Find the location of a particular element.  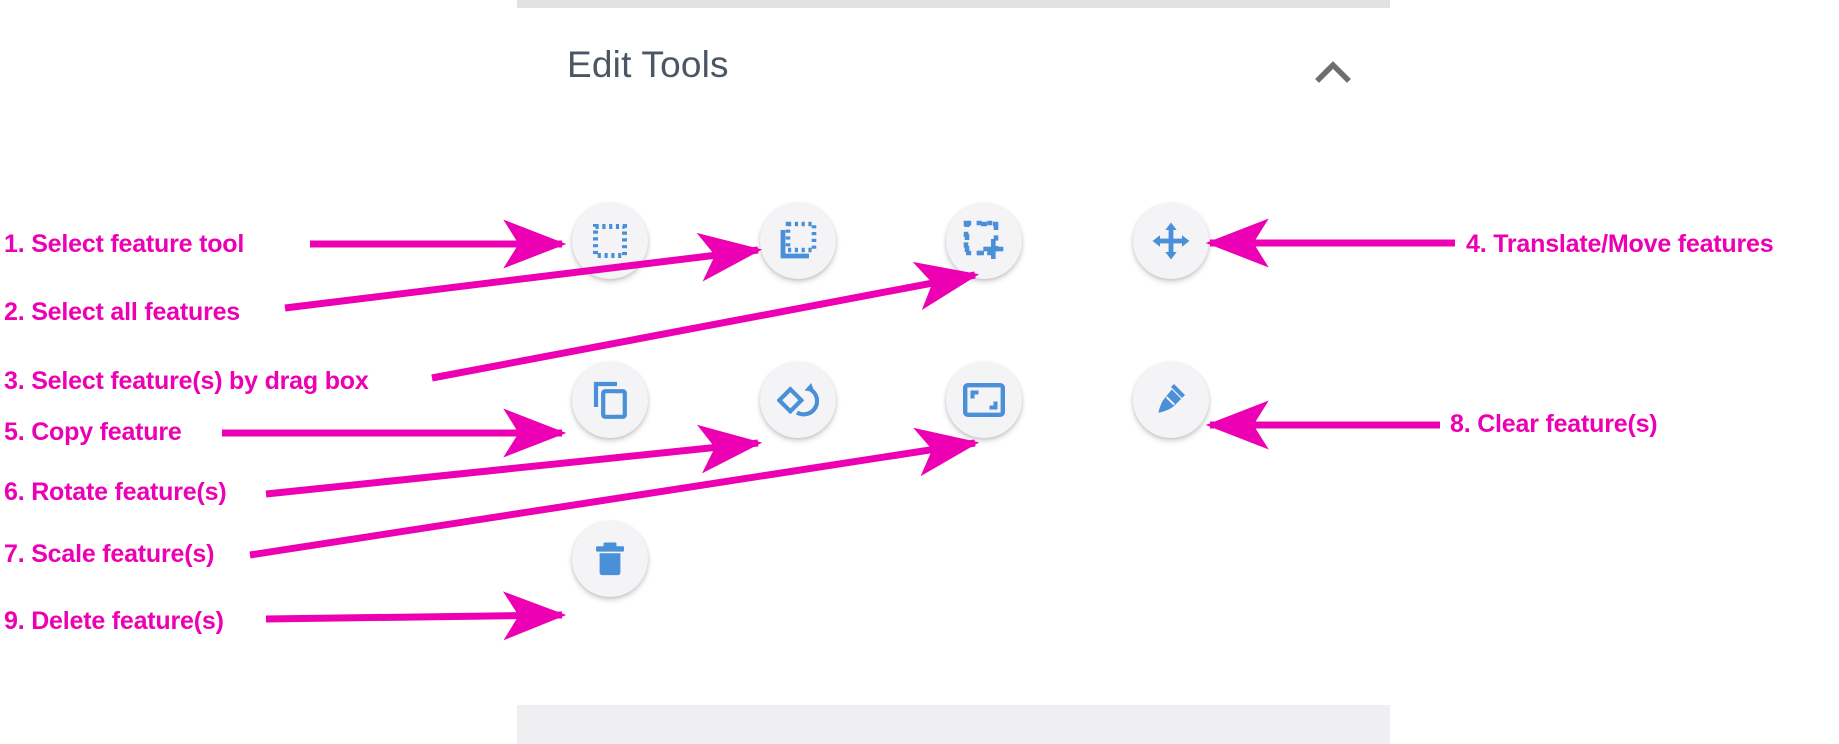

annotation-2-select-all-features: 2. Select all features is located at coordinates (122, 312).